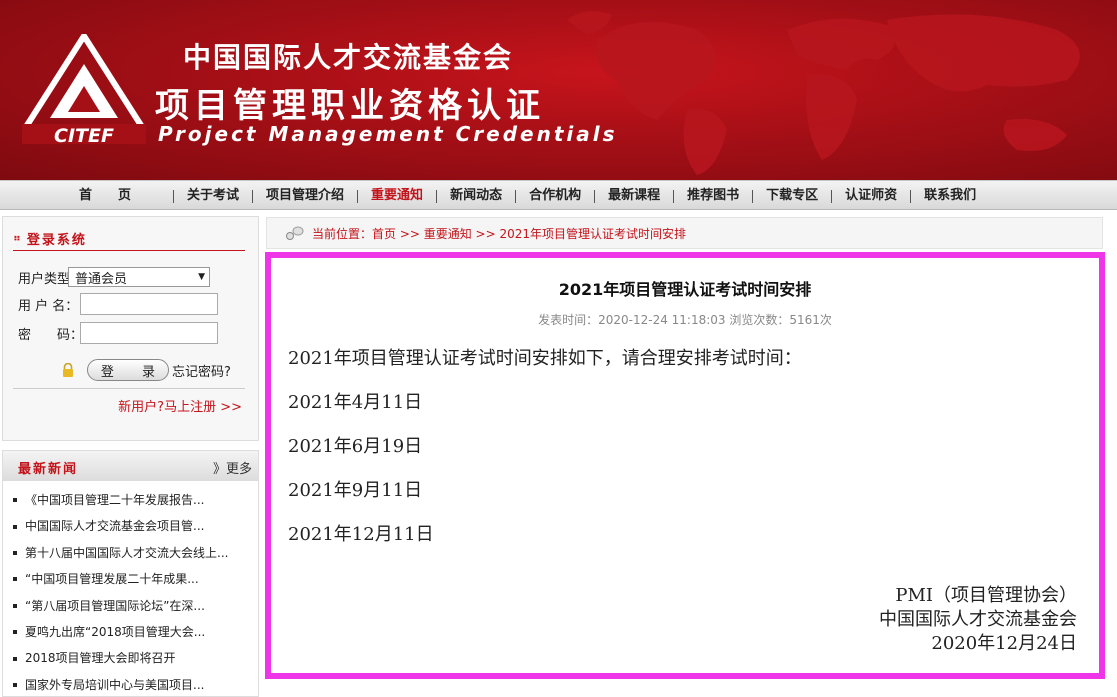  Describe the element at coordinates (1004, 643) in the screenshot. I see `signature-line: 2020年12月24日` at that location.